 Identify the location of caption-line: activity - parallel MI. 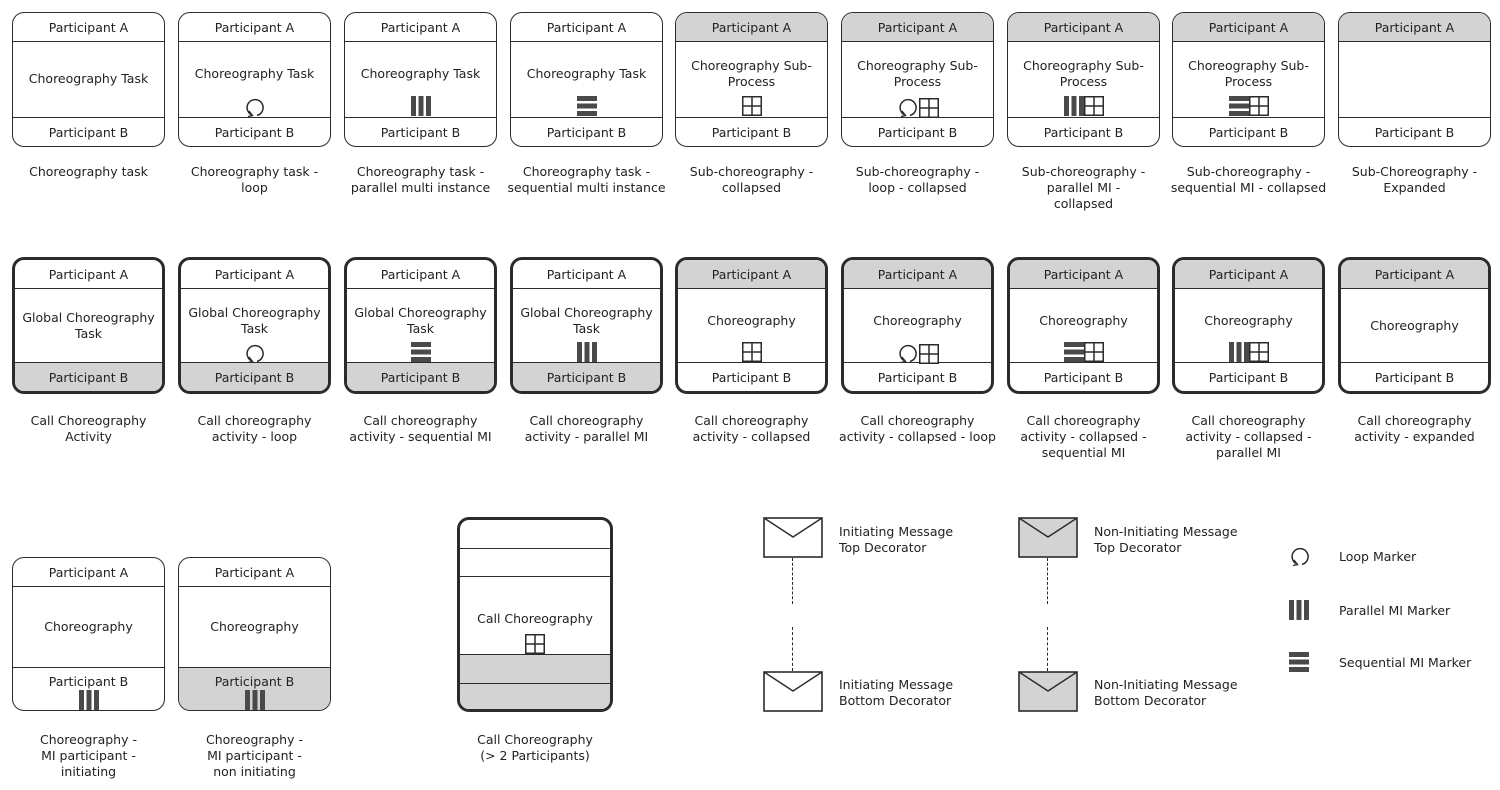
(586, 436).